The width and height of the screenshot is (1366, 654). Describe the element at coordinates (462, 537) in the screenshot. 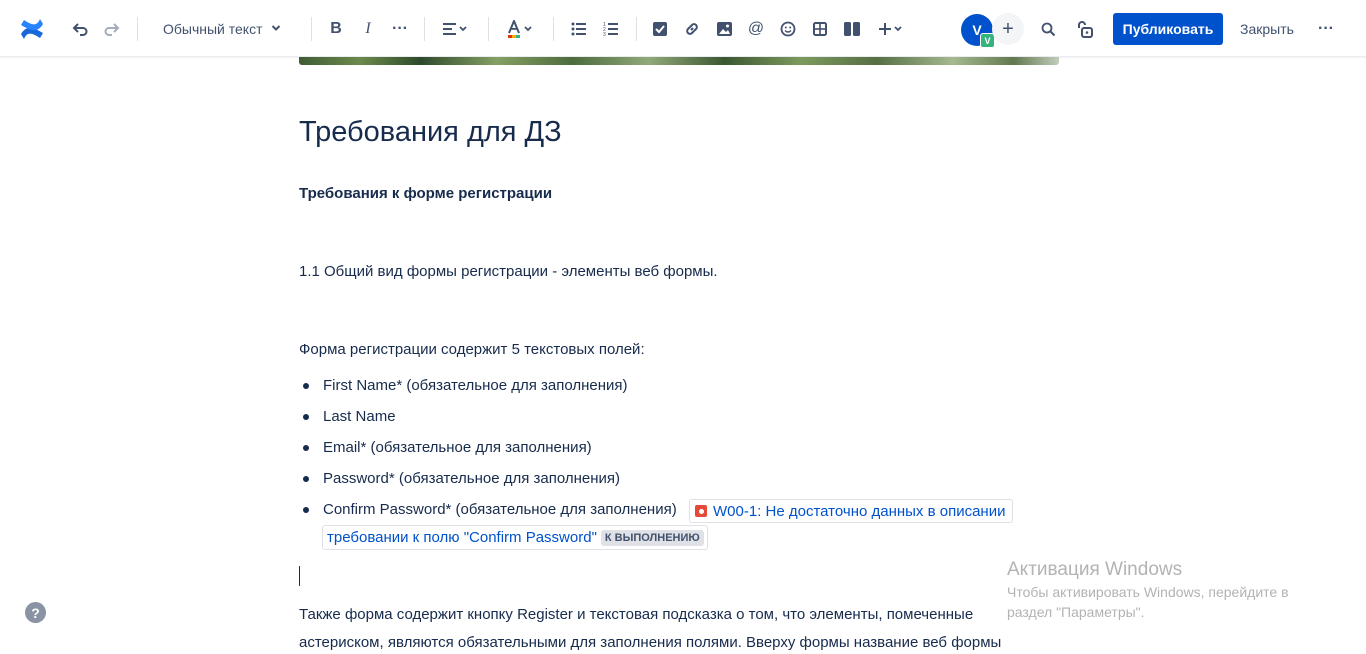

I see `jira-issue-title-line2: требовании к полю "Confirm Password"` at that location.